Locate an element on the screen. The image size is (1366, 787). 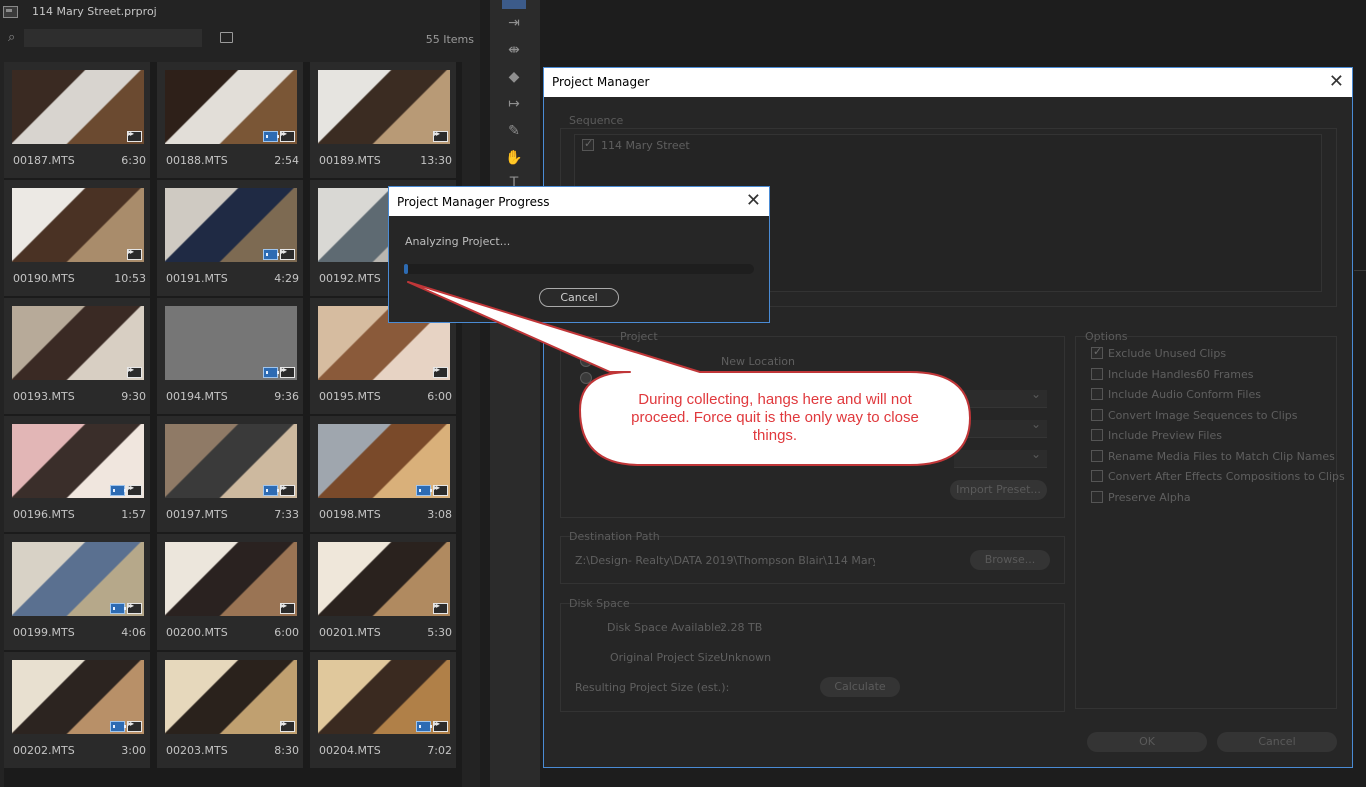
sequence-checkbox is located at coordinates (588, 144).